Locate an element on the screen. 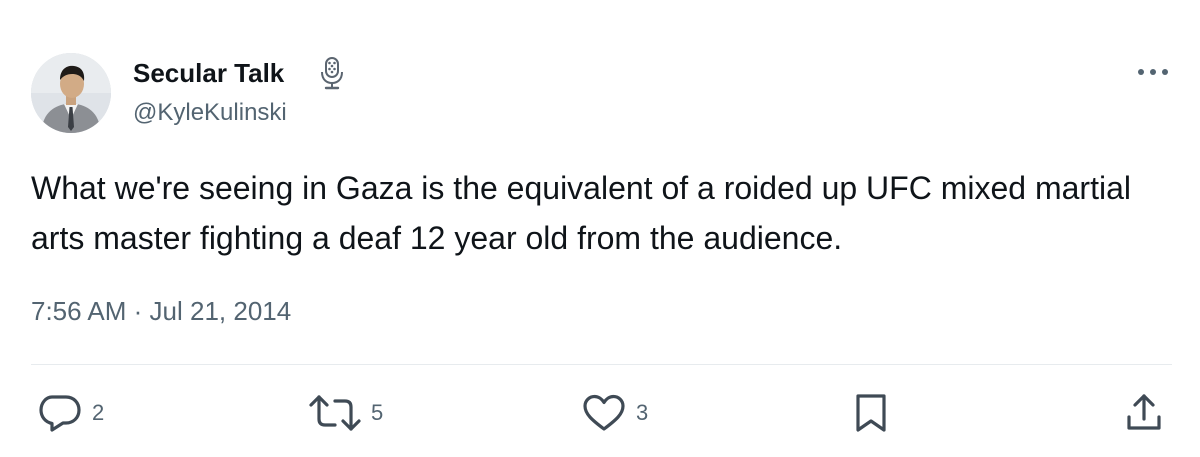  share-button is located at coordinates (1144, 413).